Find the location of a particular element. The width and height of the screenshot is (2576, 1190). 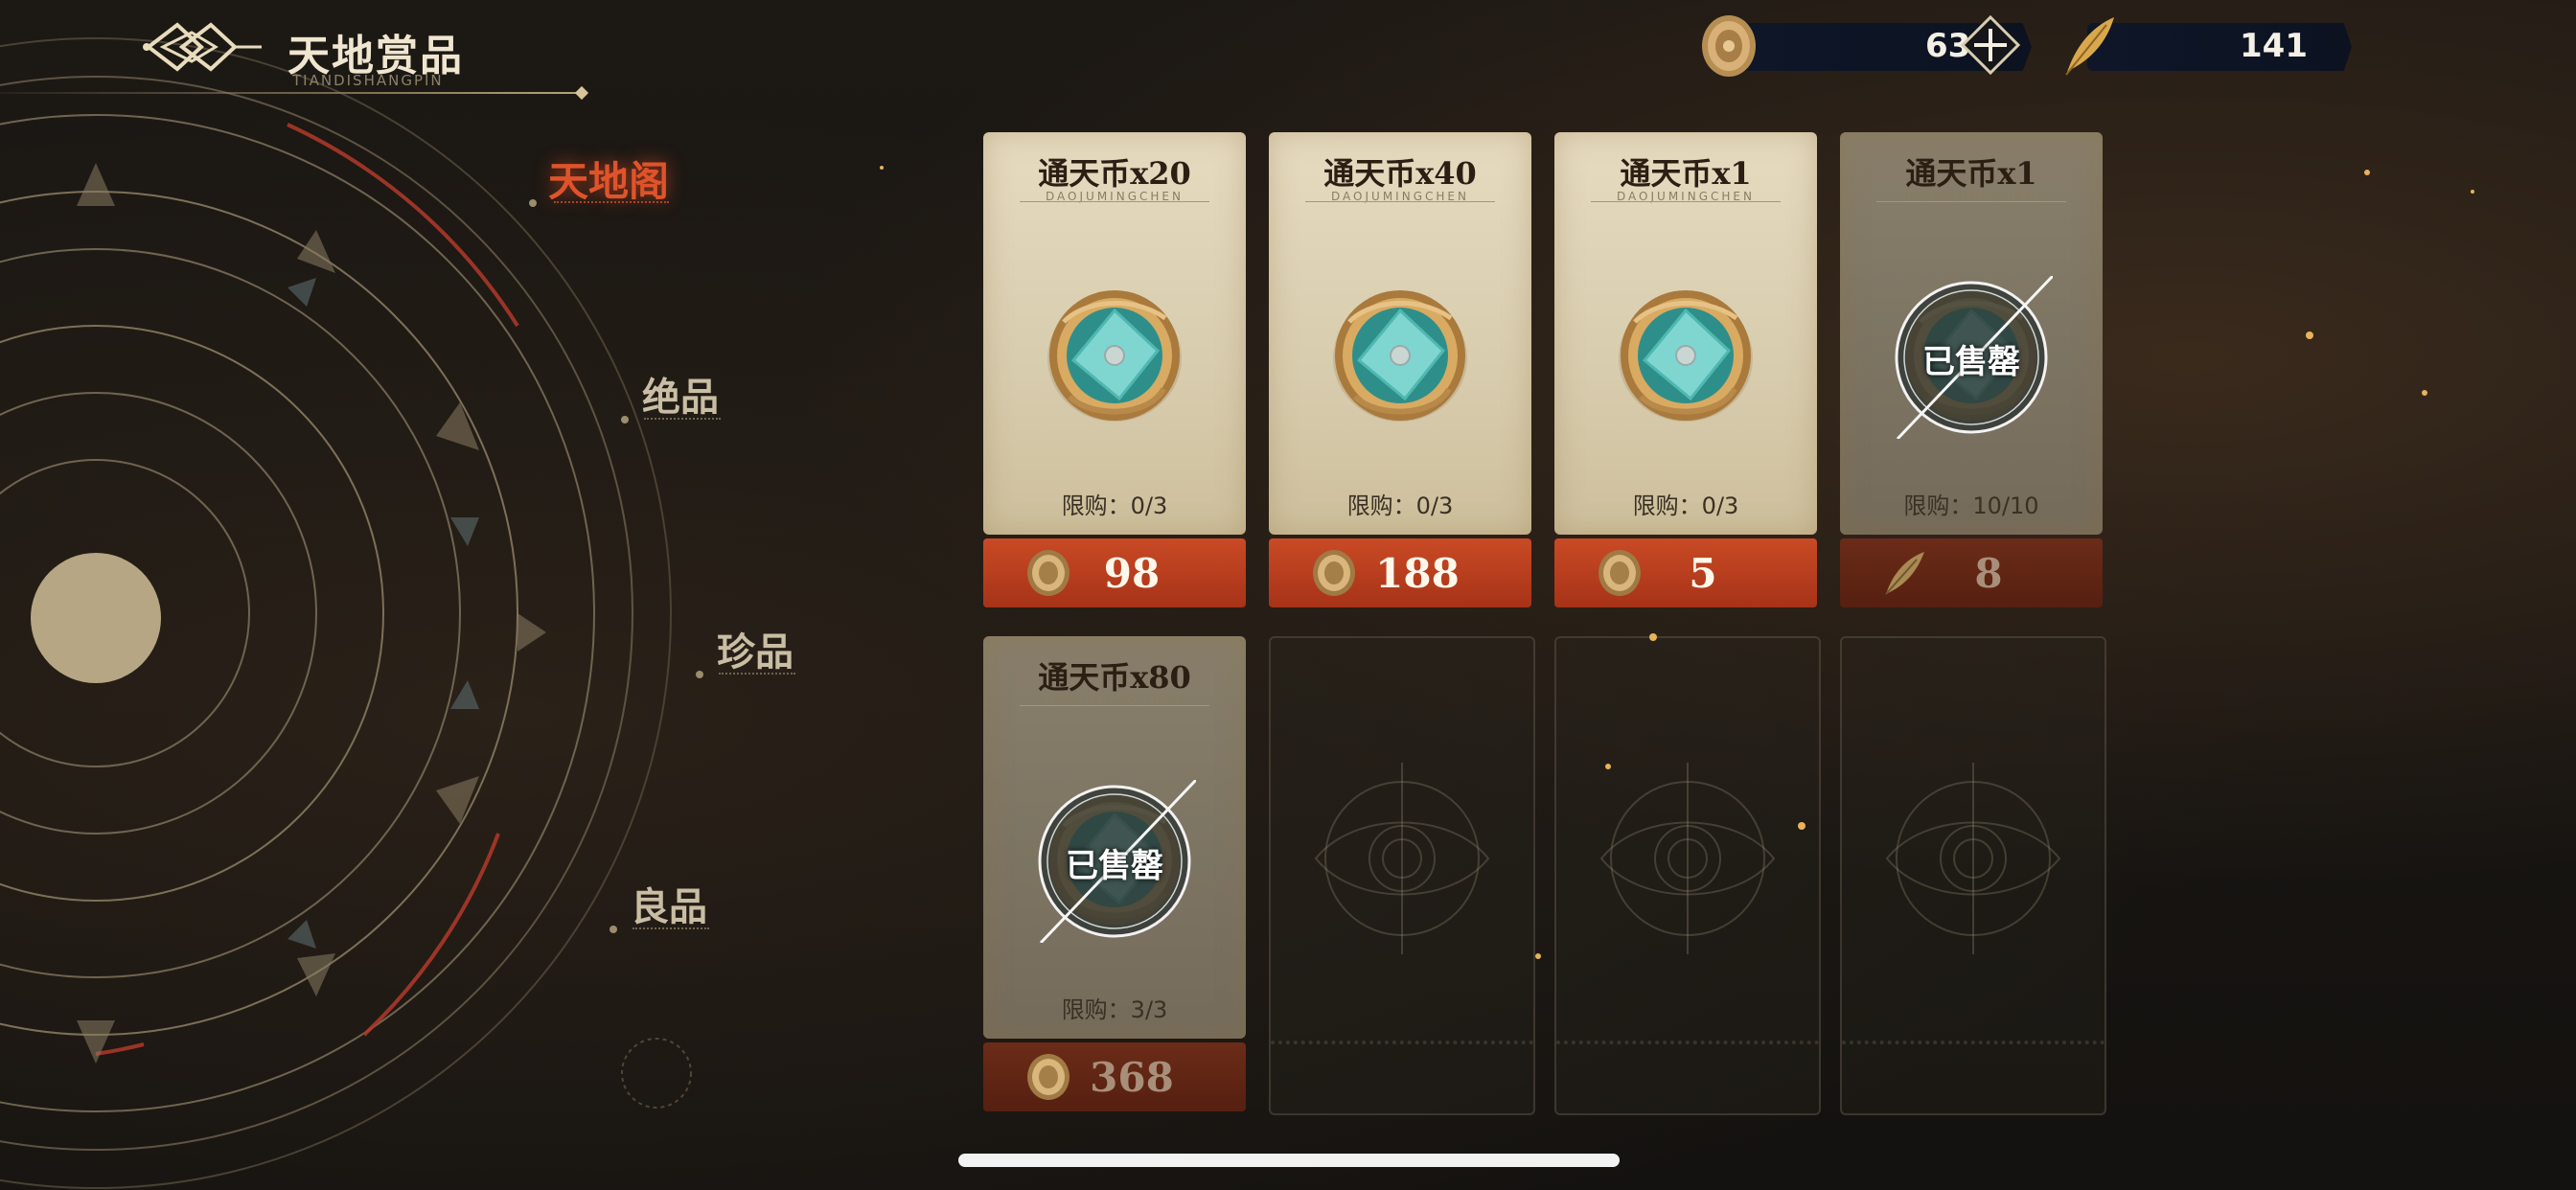

purchase-limit: 限购：10/10 is located at coordinates (1971, 506).